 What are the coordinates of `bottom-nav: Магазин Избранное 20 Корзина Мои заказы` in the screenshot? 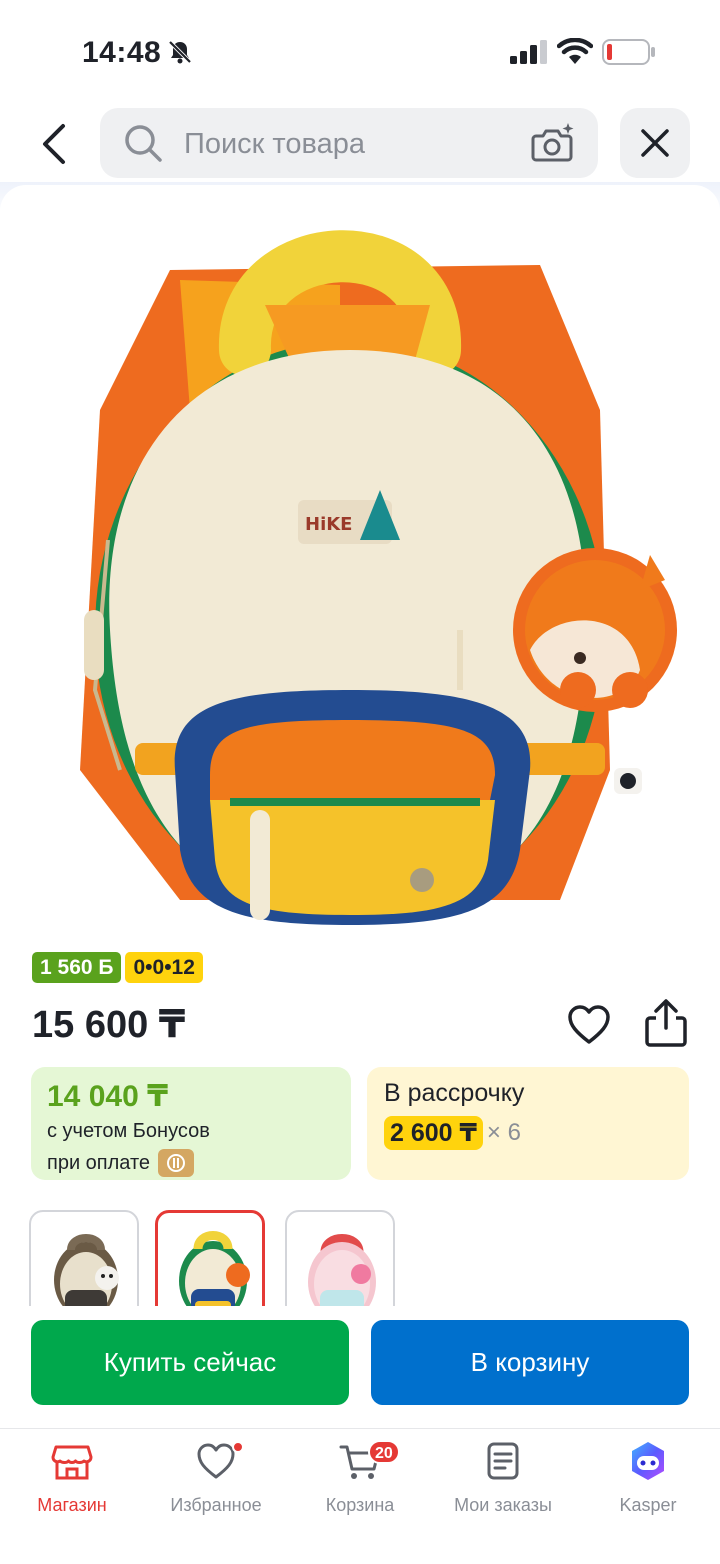 It's located at (360, 1496).